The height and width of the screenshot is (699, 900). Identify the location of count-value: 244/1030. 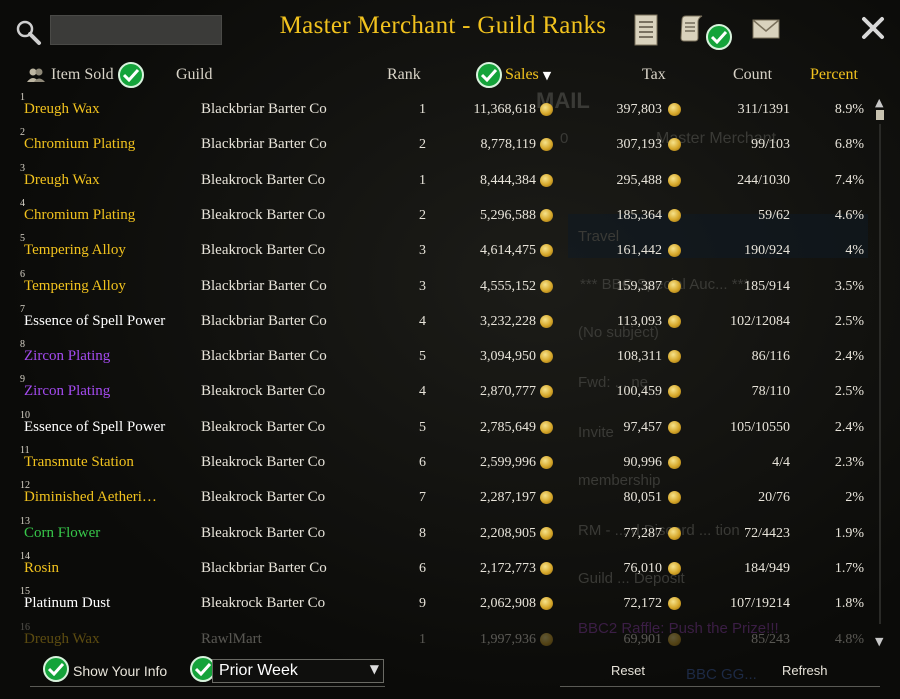
(763, 180).